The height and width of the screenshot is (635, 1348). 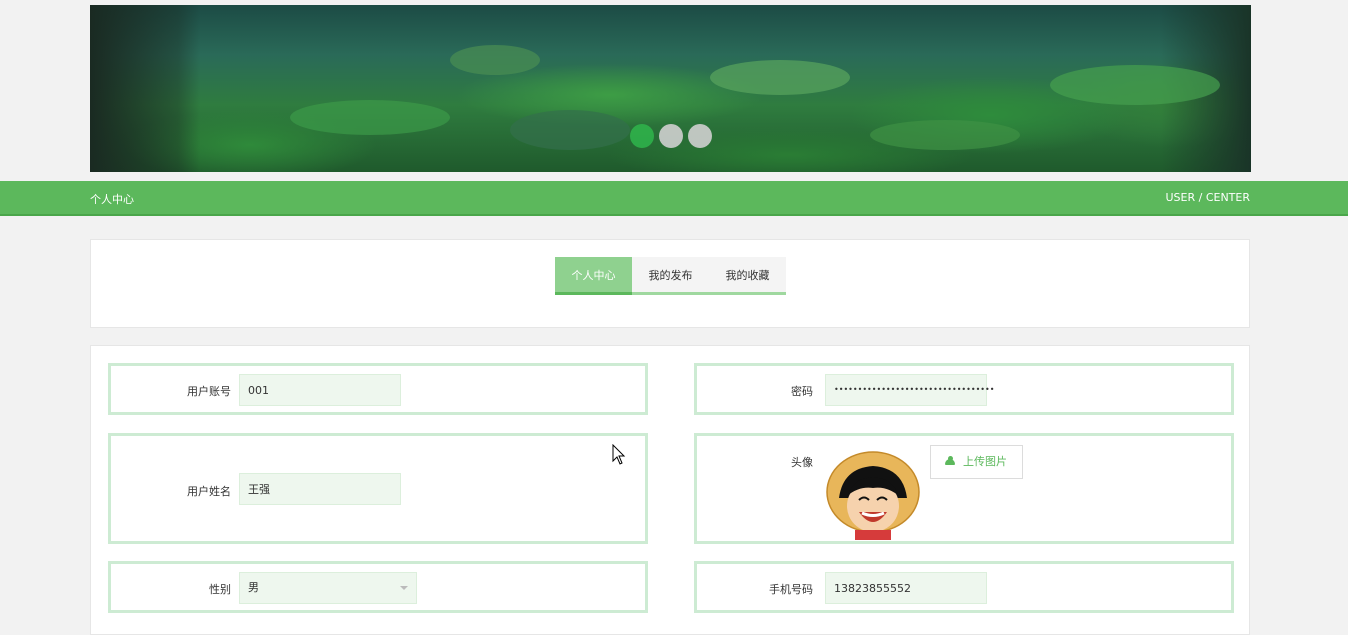 I want to click on tab-bar: 个人中心 我的发布 我的收藏, so click(x=670, y=276).